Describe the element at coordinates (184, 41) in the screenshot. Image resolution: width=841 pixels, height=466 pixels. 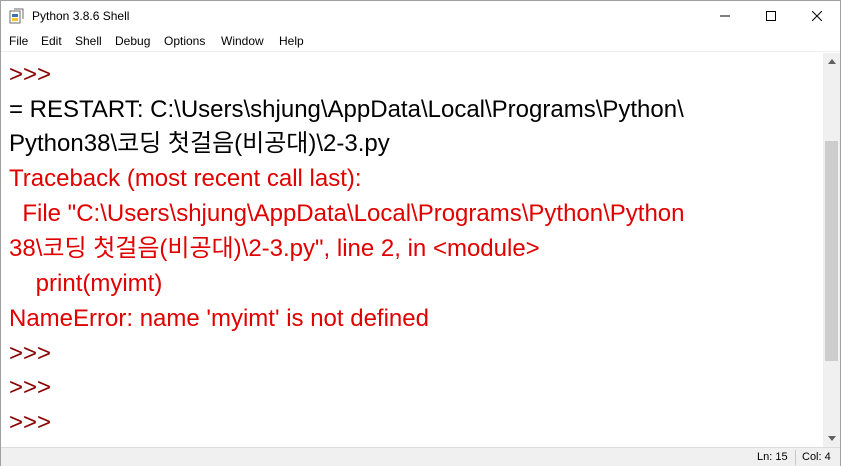
I see `menu-options: Options` at that location.